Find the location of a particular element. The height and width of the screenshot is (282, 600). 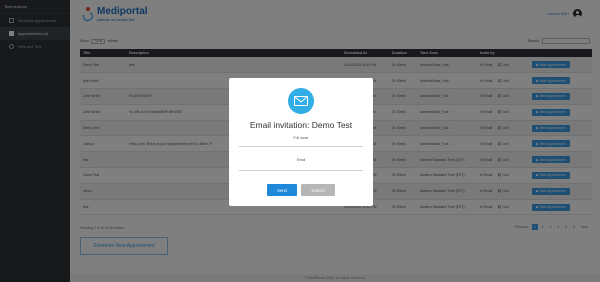

email-input is located at coordinates (301, 170).